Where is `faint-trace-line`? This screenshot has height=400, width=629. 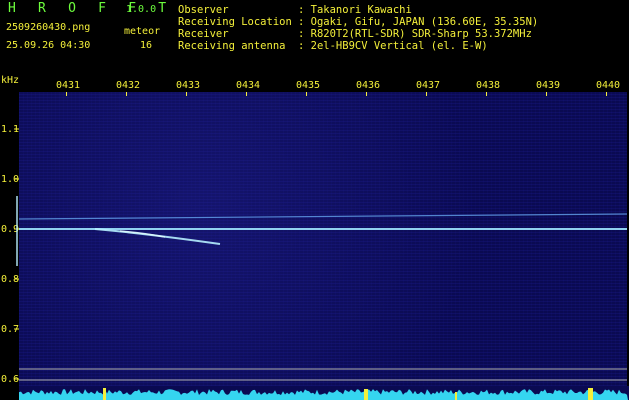 faint-trace-line is located at coordinates (323, 216).